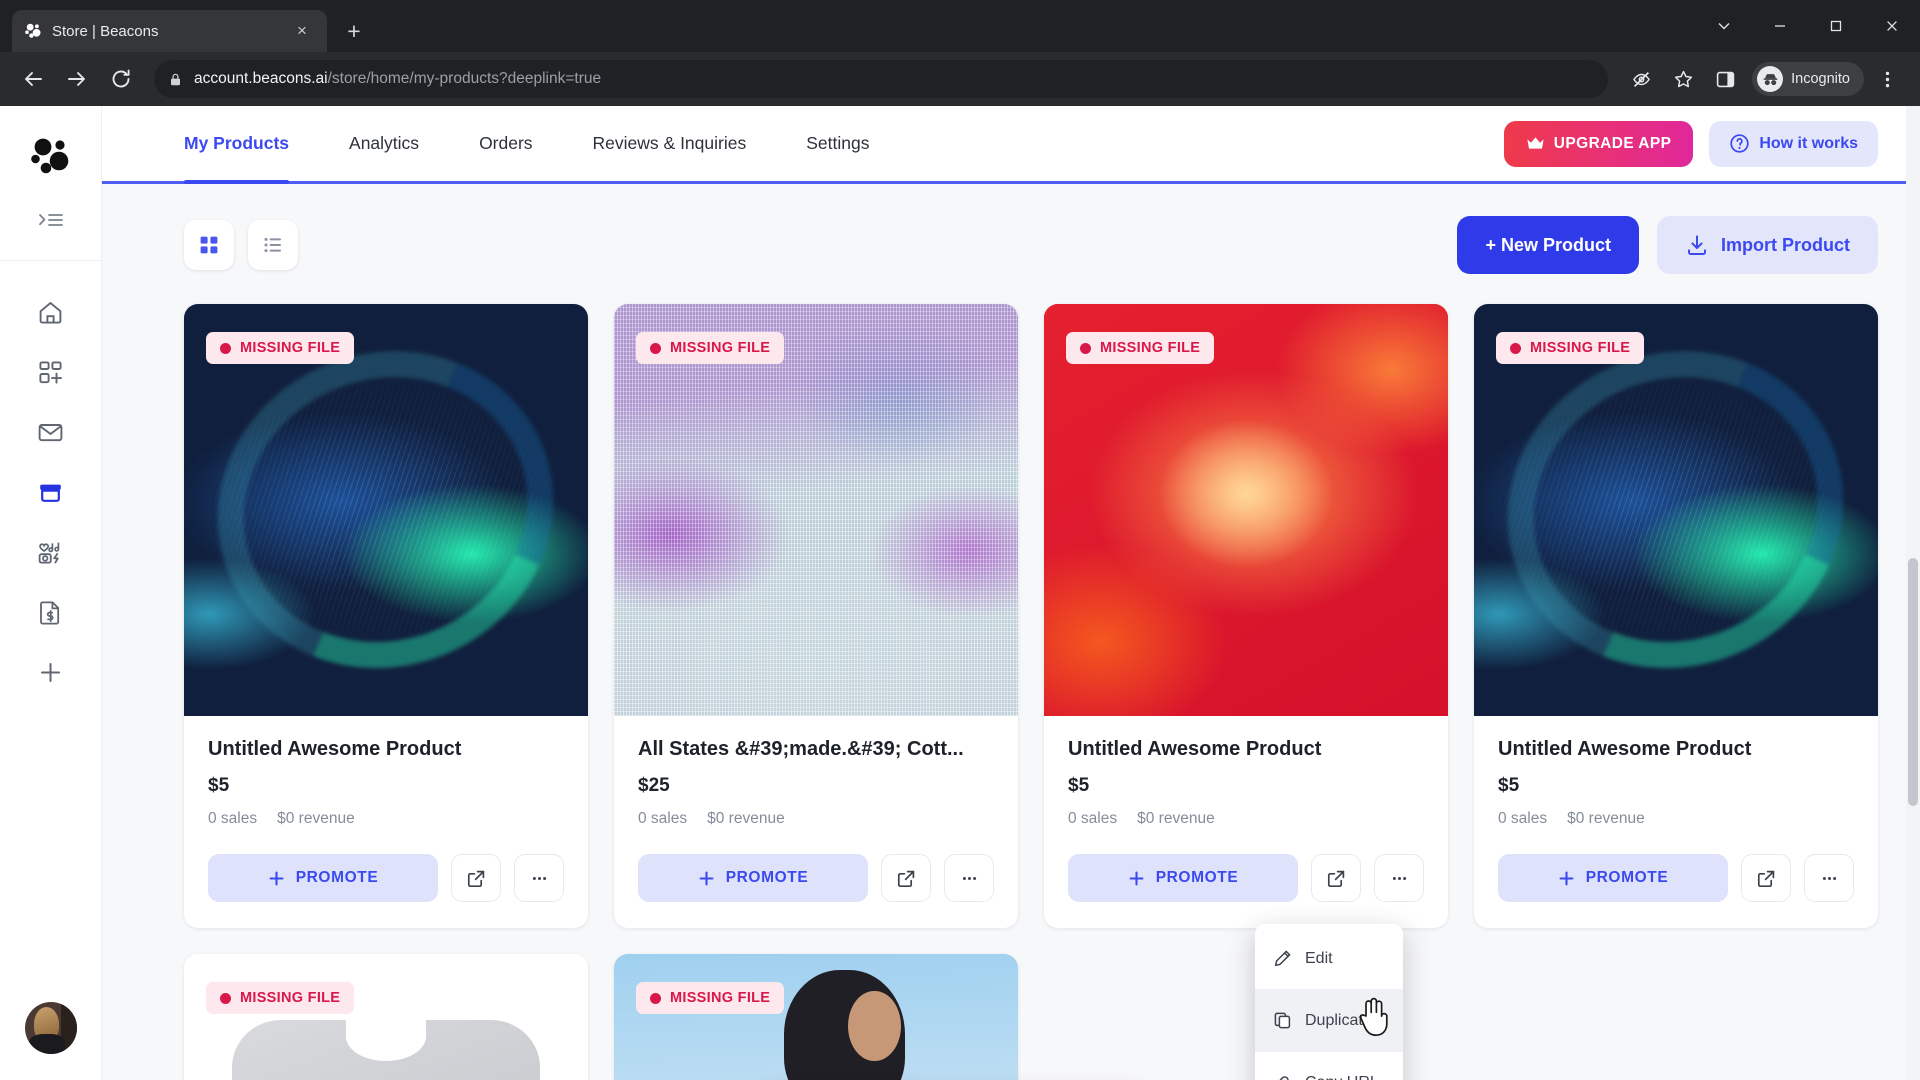 This screenshot has height=1080, width=1920. Describe the element at coordinates (1374, 1017) in the screenshot. I see `mouse-cursor` at that location.